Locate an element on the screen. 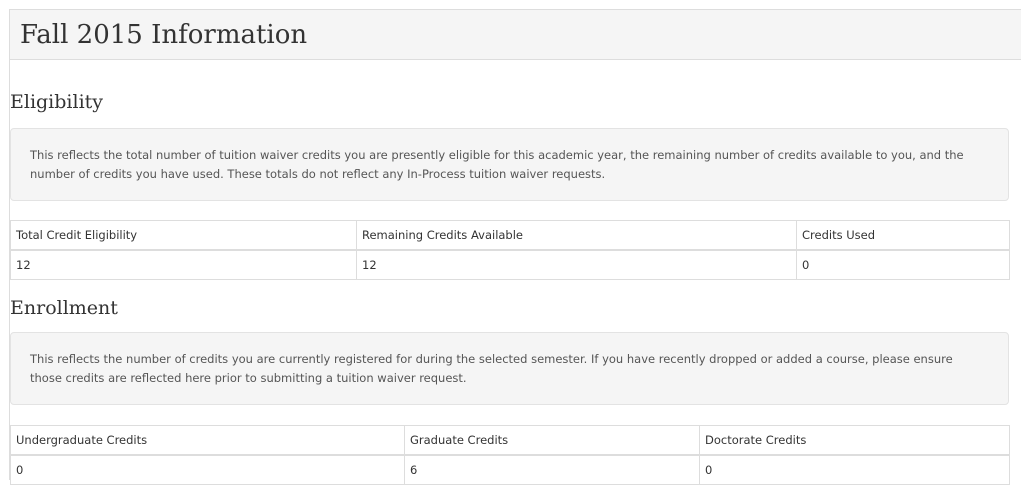 The height and width of the screenshot is (485, 1021). page-title: Fall 2015 Information is located at coordinates (164, 35).